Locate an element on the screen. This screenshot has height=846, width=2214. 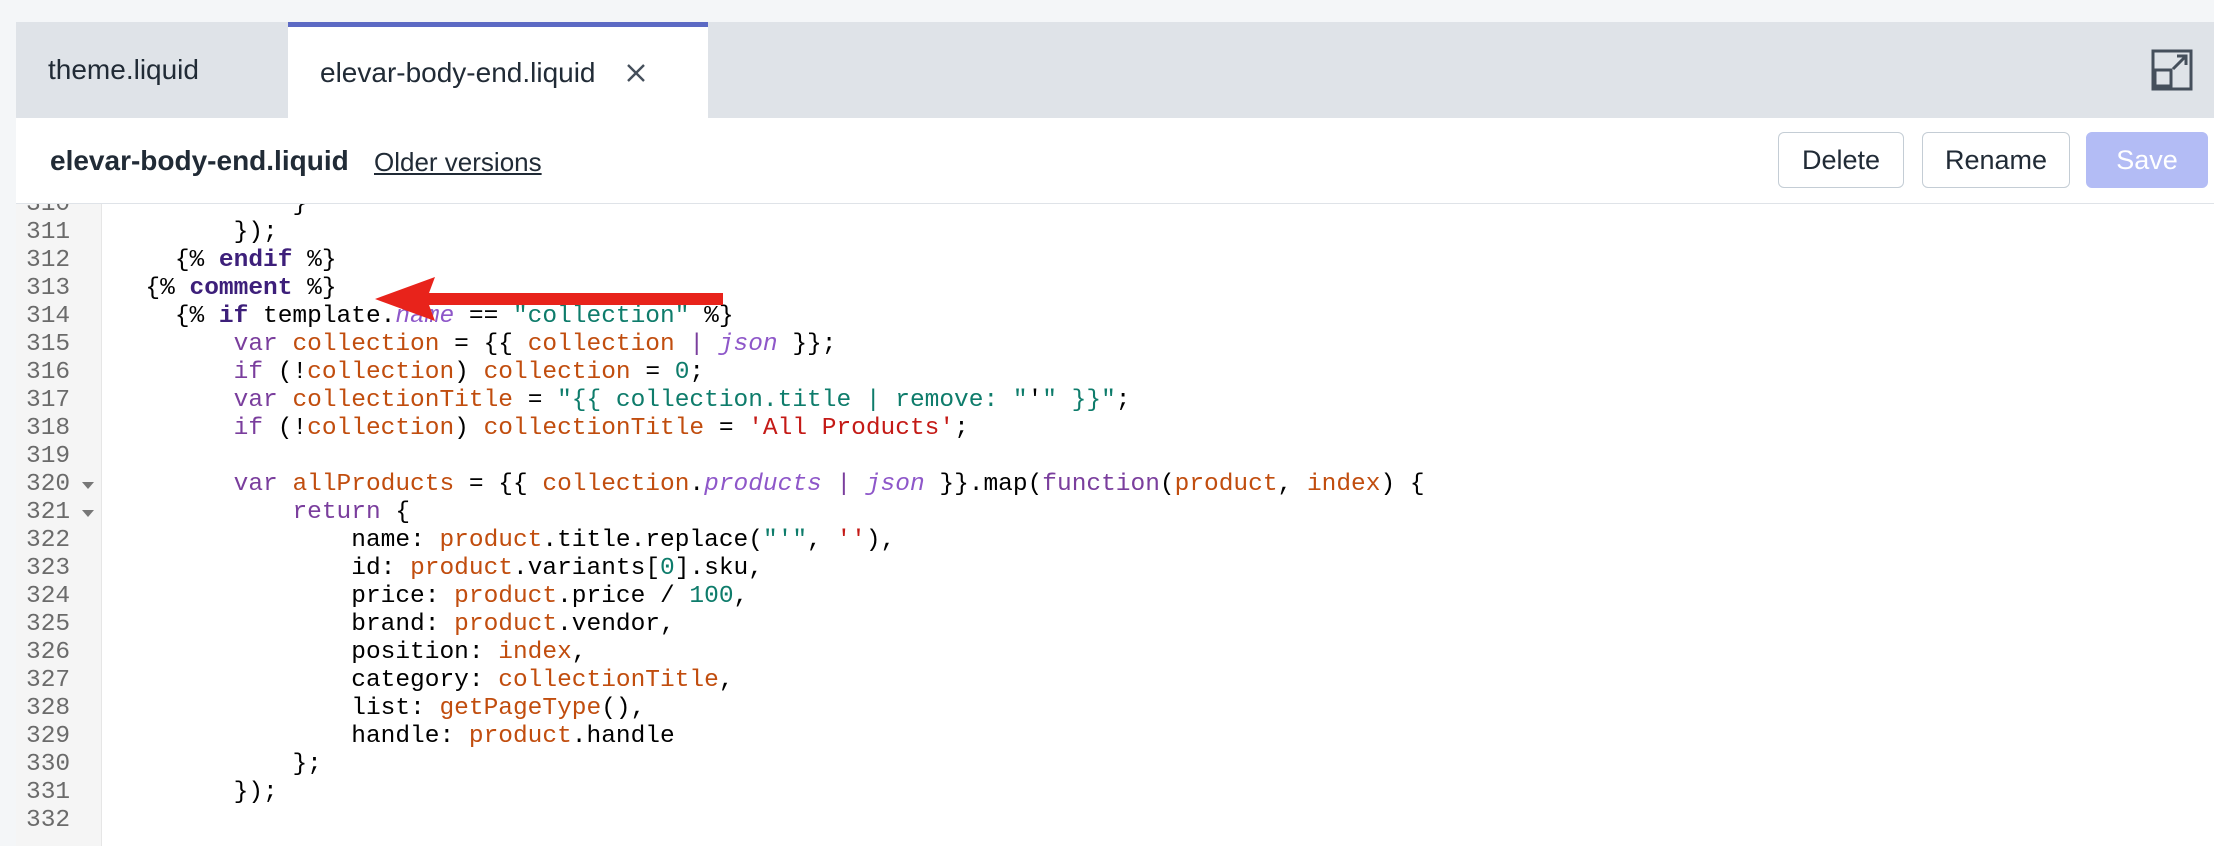
code-line: 311 }); is located at coordinates (1115, 233).